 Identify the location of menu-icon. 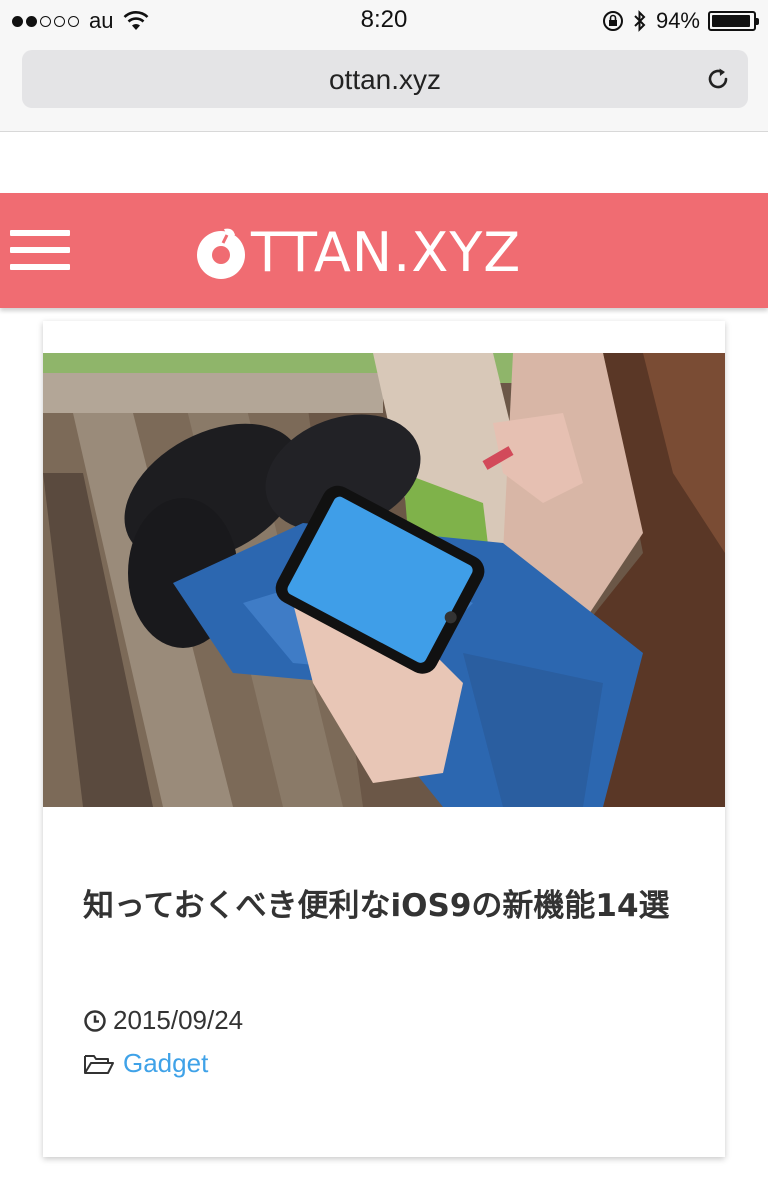
(40, 250).